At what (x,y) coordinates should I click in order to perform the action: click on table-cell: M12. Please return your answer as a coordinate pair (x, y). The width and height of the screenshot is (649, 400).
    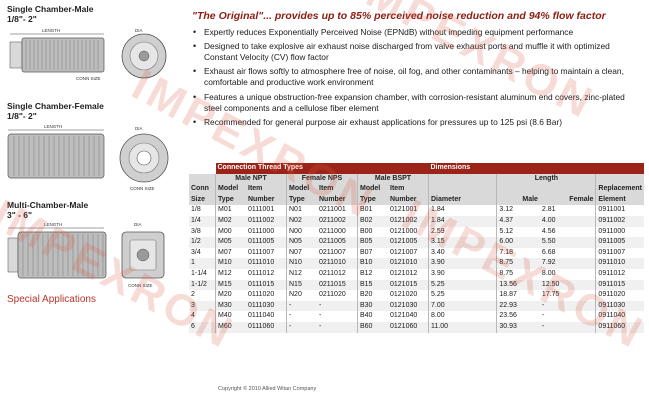
    Looking at the image, I should click on (230, 274).